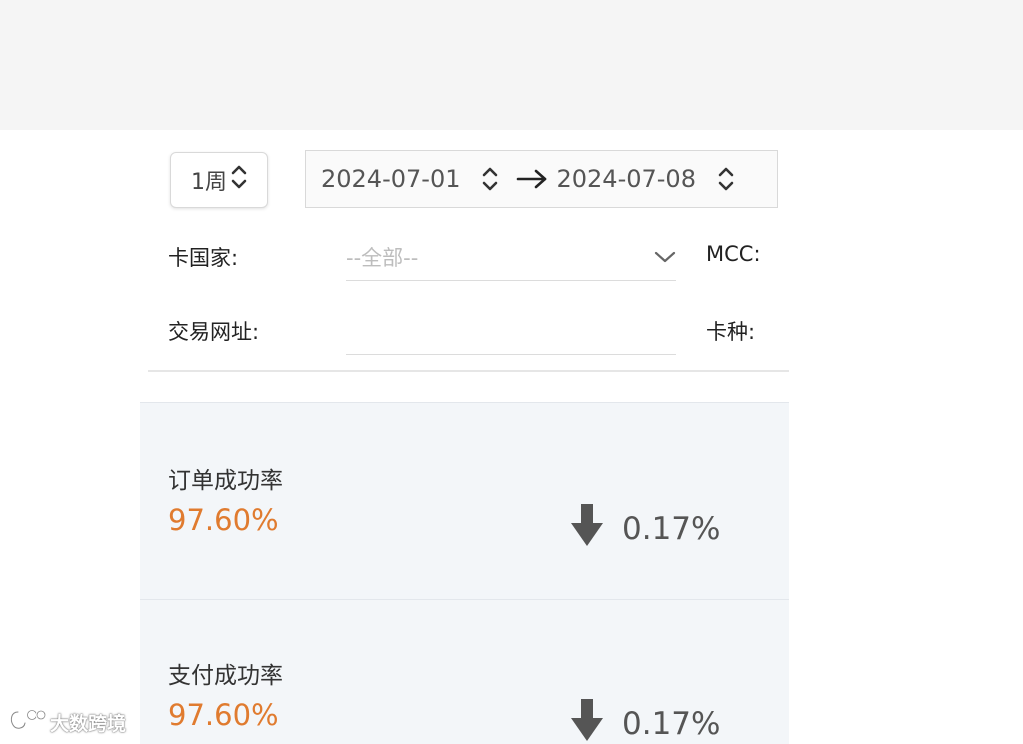 The width and height of the screenshot is (1023, 744). I want to click on card-country-placeholder: --全部--, so click(382, 258).